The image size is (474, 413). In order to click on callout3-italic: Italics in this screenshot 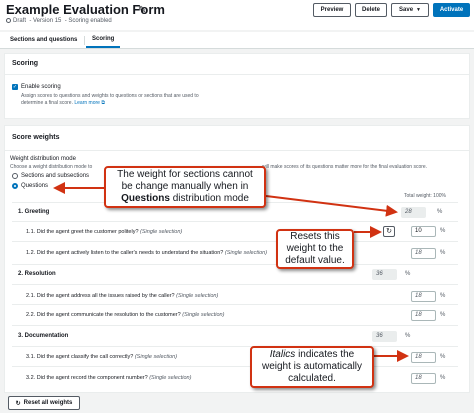, I will do `click(282, 354)`.